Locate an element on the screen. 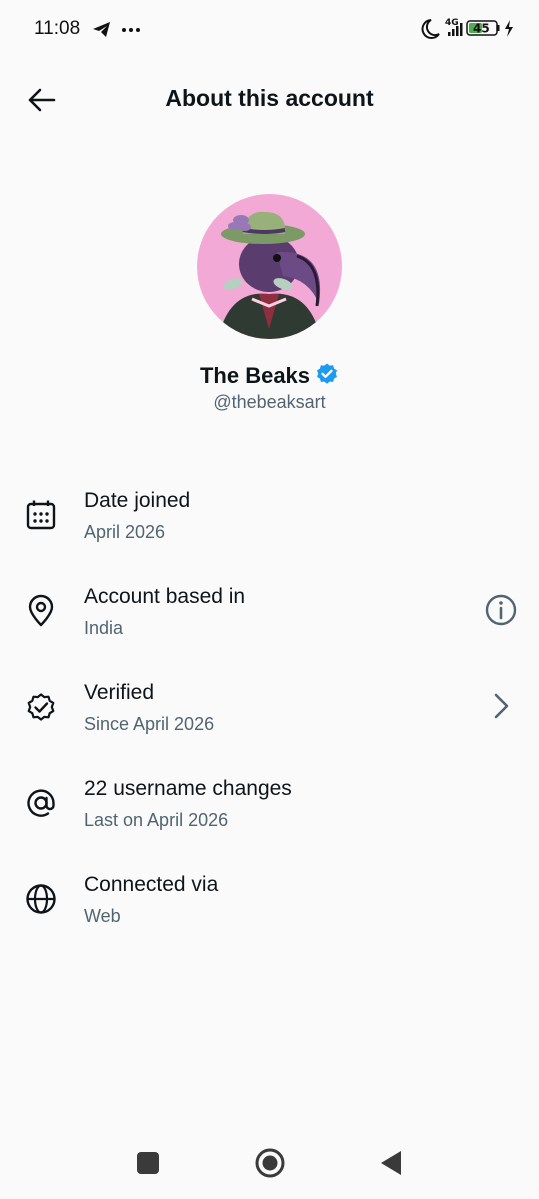  profile-name-row: The Beaks is located at coordinates (269, 377).